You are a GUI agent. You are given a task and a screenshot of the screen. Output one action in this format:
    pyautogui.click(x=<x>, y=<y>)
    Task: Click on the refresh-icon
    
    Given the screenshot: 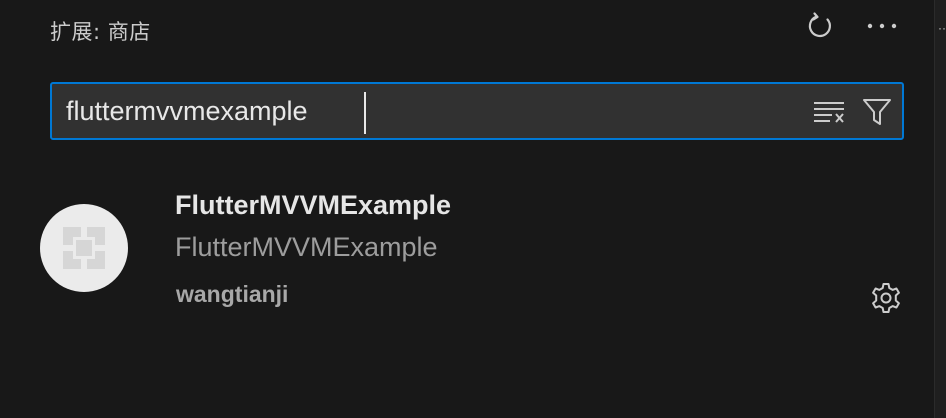 What is the action you would take?
    pyautogui.click(x=819, y=25)
    